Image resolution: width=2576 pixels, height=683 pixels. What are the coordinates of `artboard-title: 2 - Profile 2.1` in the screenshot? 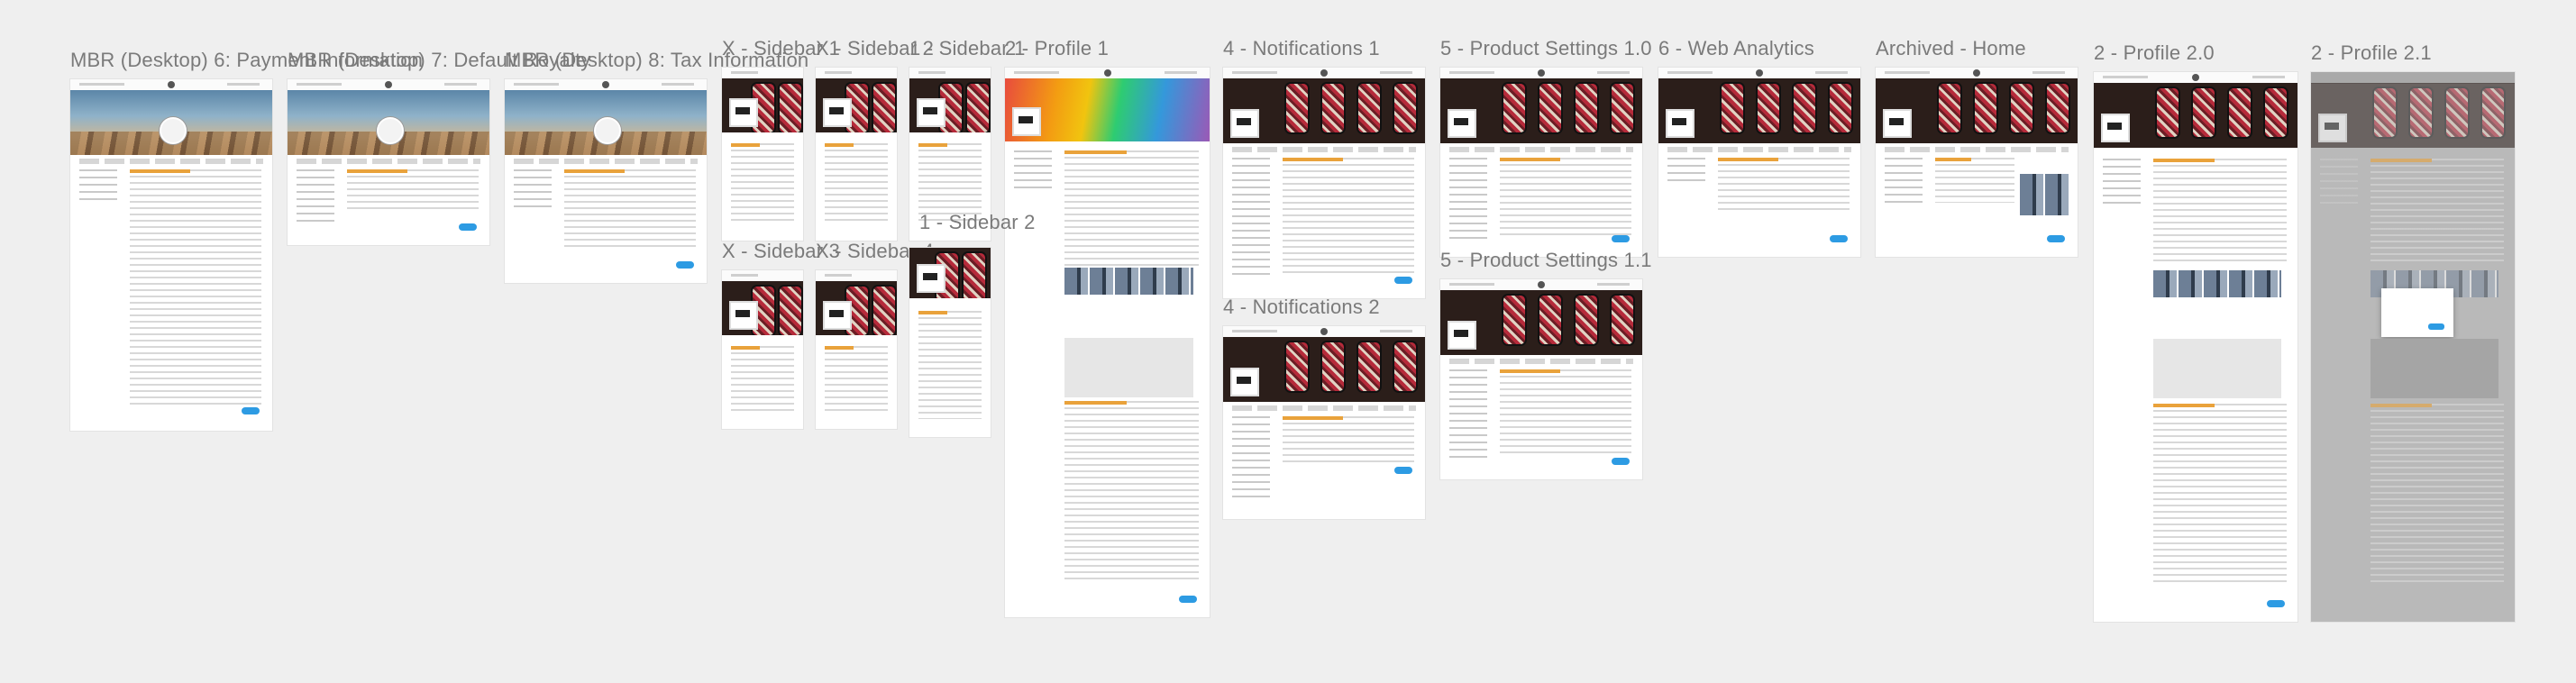 It's located at (2371, 53).